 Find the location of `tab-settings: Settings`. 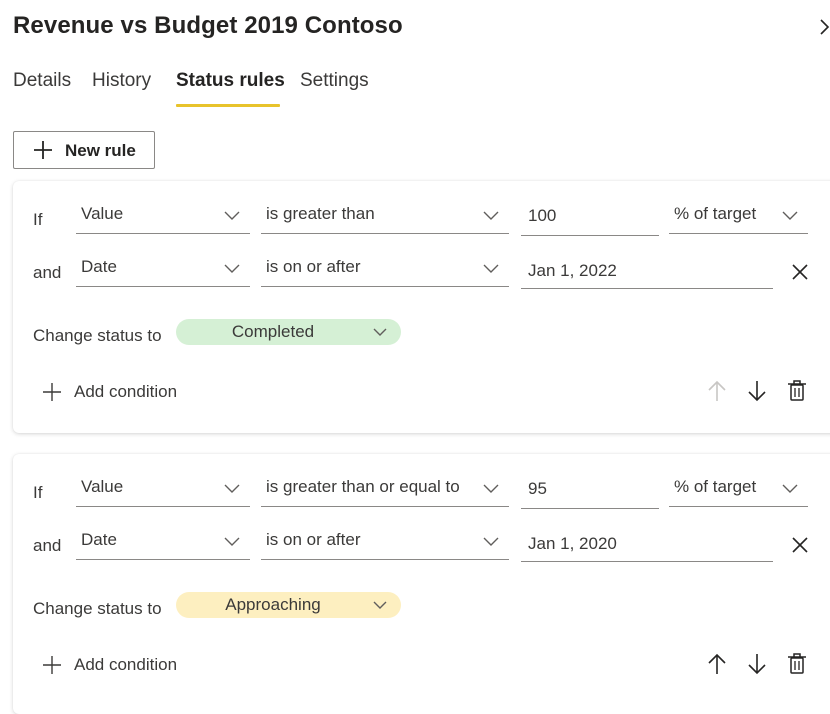

tab-settings: Settings is located at coordinates (334, 81).